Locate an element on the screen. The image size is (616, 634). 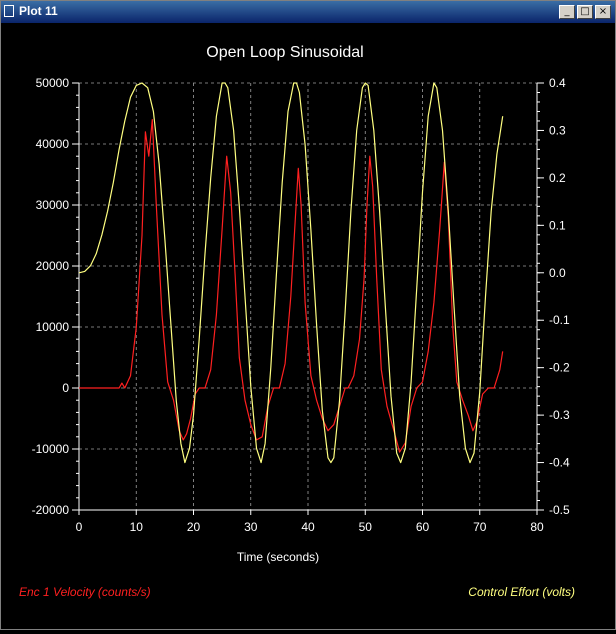
x-tick-label: 10 is located at coordinates (137, 527).